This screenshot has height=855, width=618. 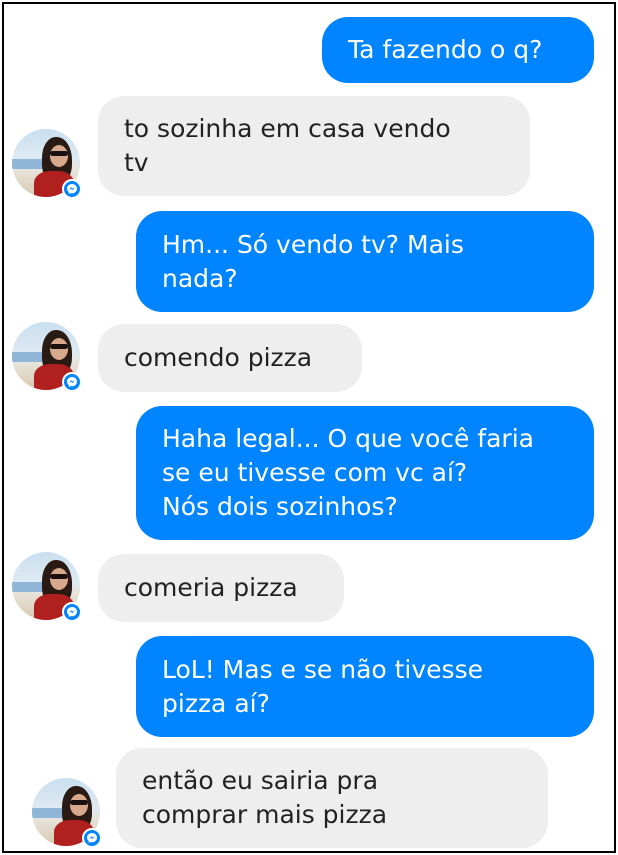 What do you see at coordinates (365, 261) in the screenshot?
I see `message-outgoing: Hm... Só vendo tv? Mais nada?` at bounding box center [365, 261].